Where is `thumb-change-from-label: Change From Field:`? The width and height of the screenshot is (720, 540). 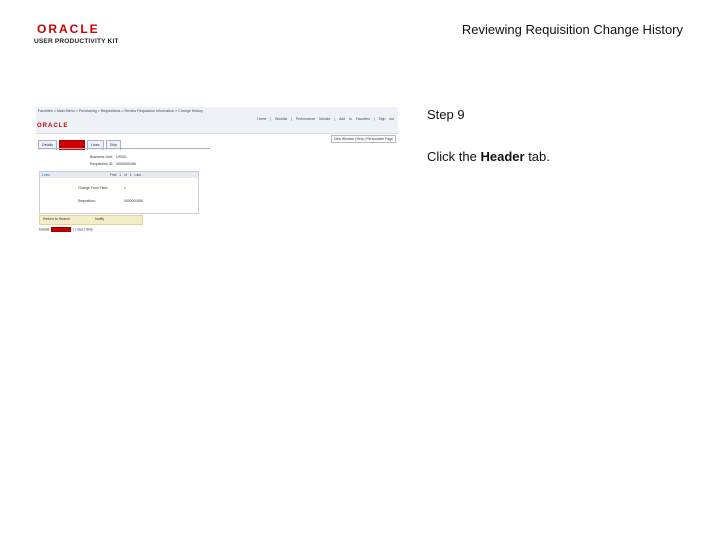 thumb-change-from-label: Change From Field: is located at coordinates (93, 188).